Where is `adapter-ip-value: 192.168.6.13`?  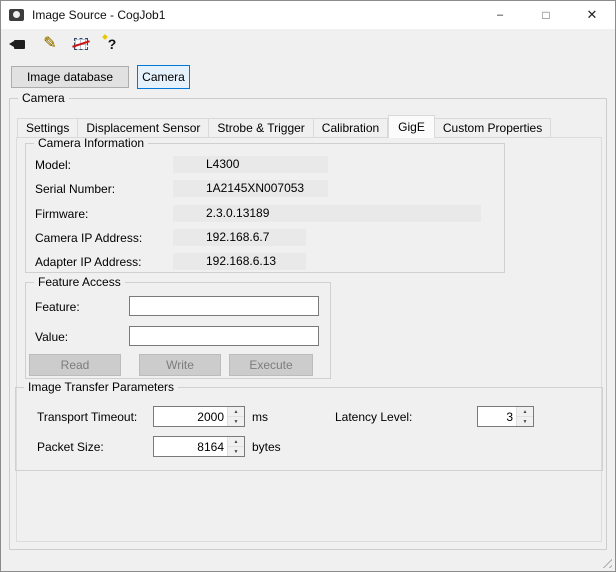 adapter-ip-value: 192.168.6.13 is located at coordinates (239, 261).